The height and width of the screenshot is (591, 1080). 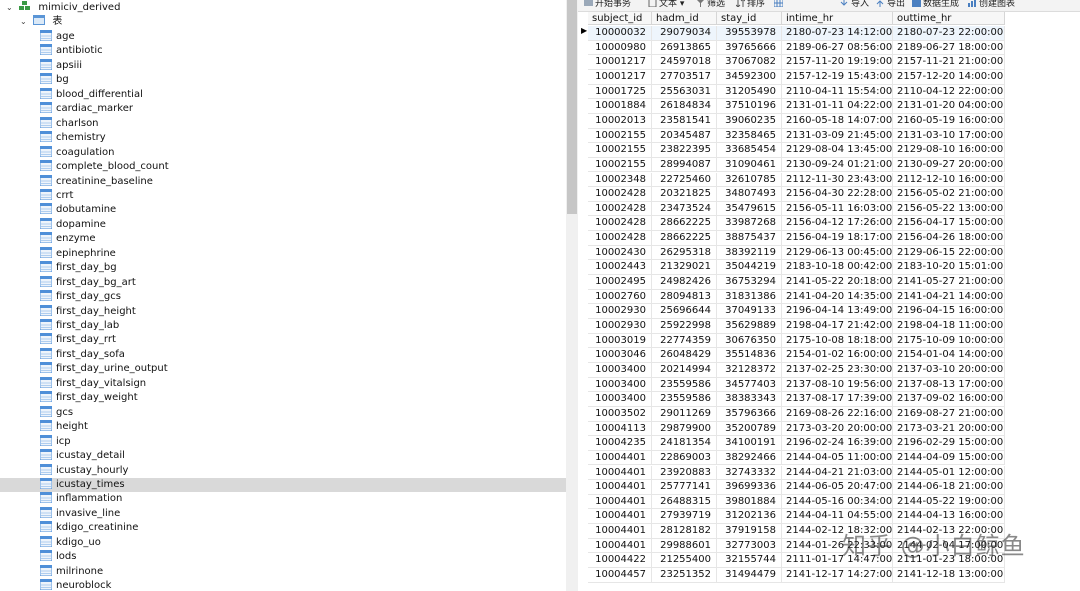 I want to click on cell-intime-hr: 2160-05-18 14:07:00, so click(x=837, y=121).